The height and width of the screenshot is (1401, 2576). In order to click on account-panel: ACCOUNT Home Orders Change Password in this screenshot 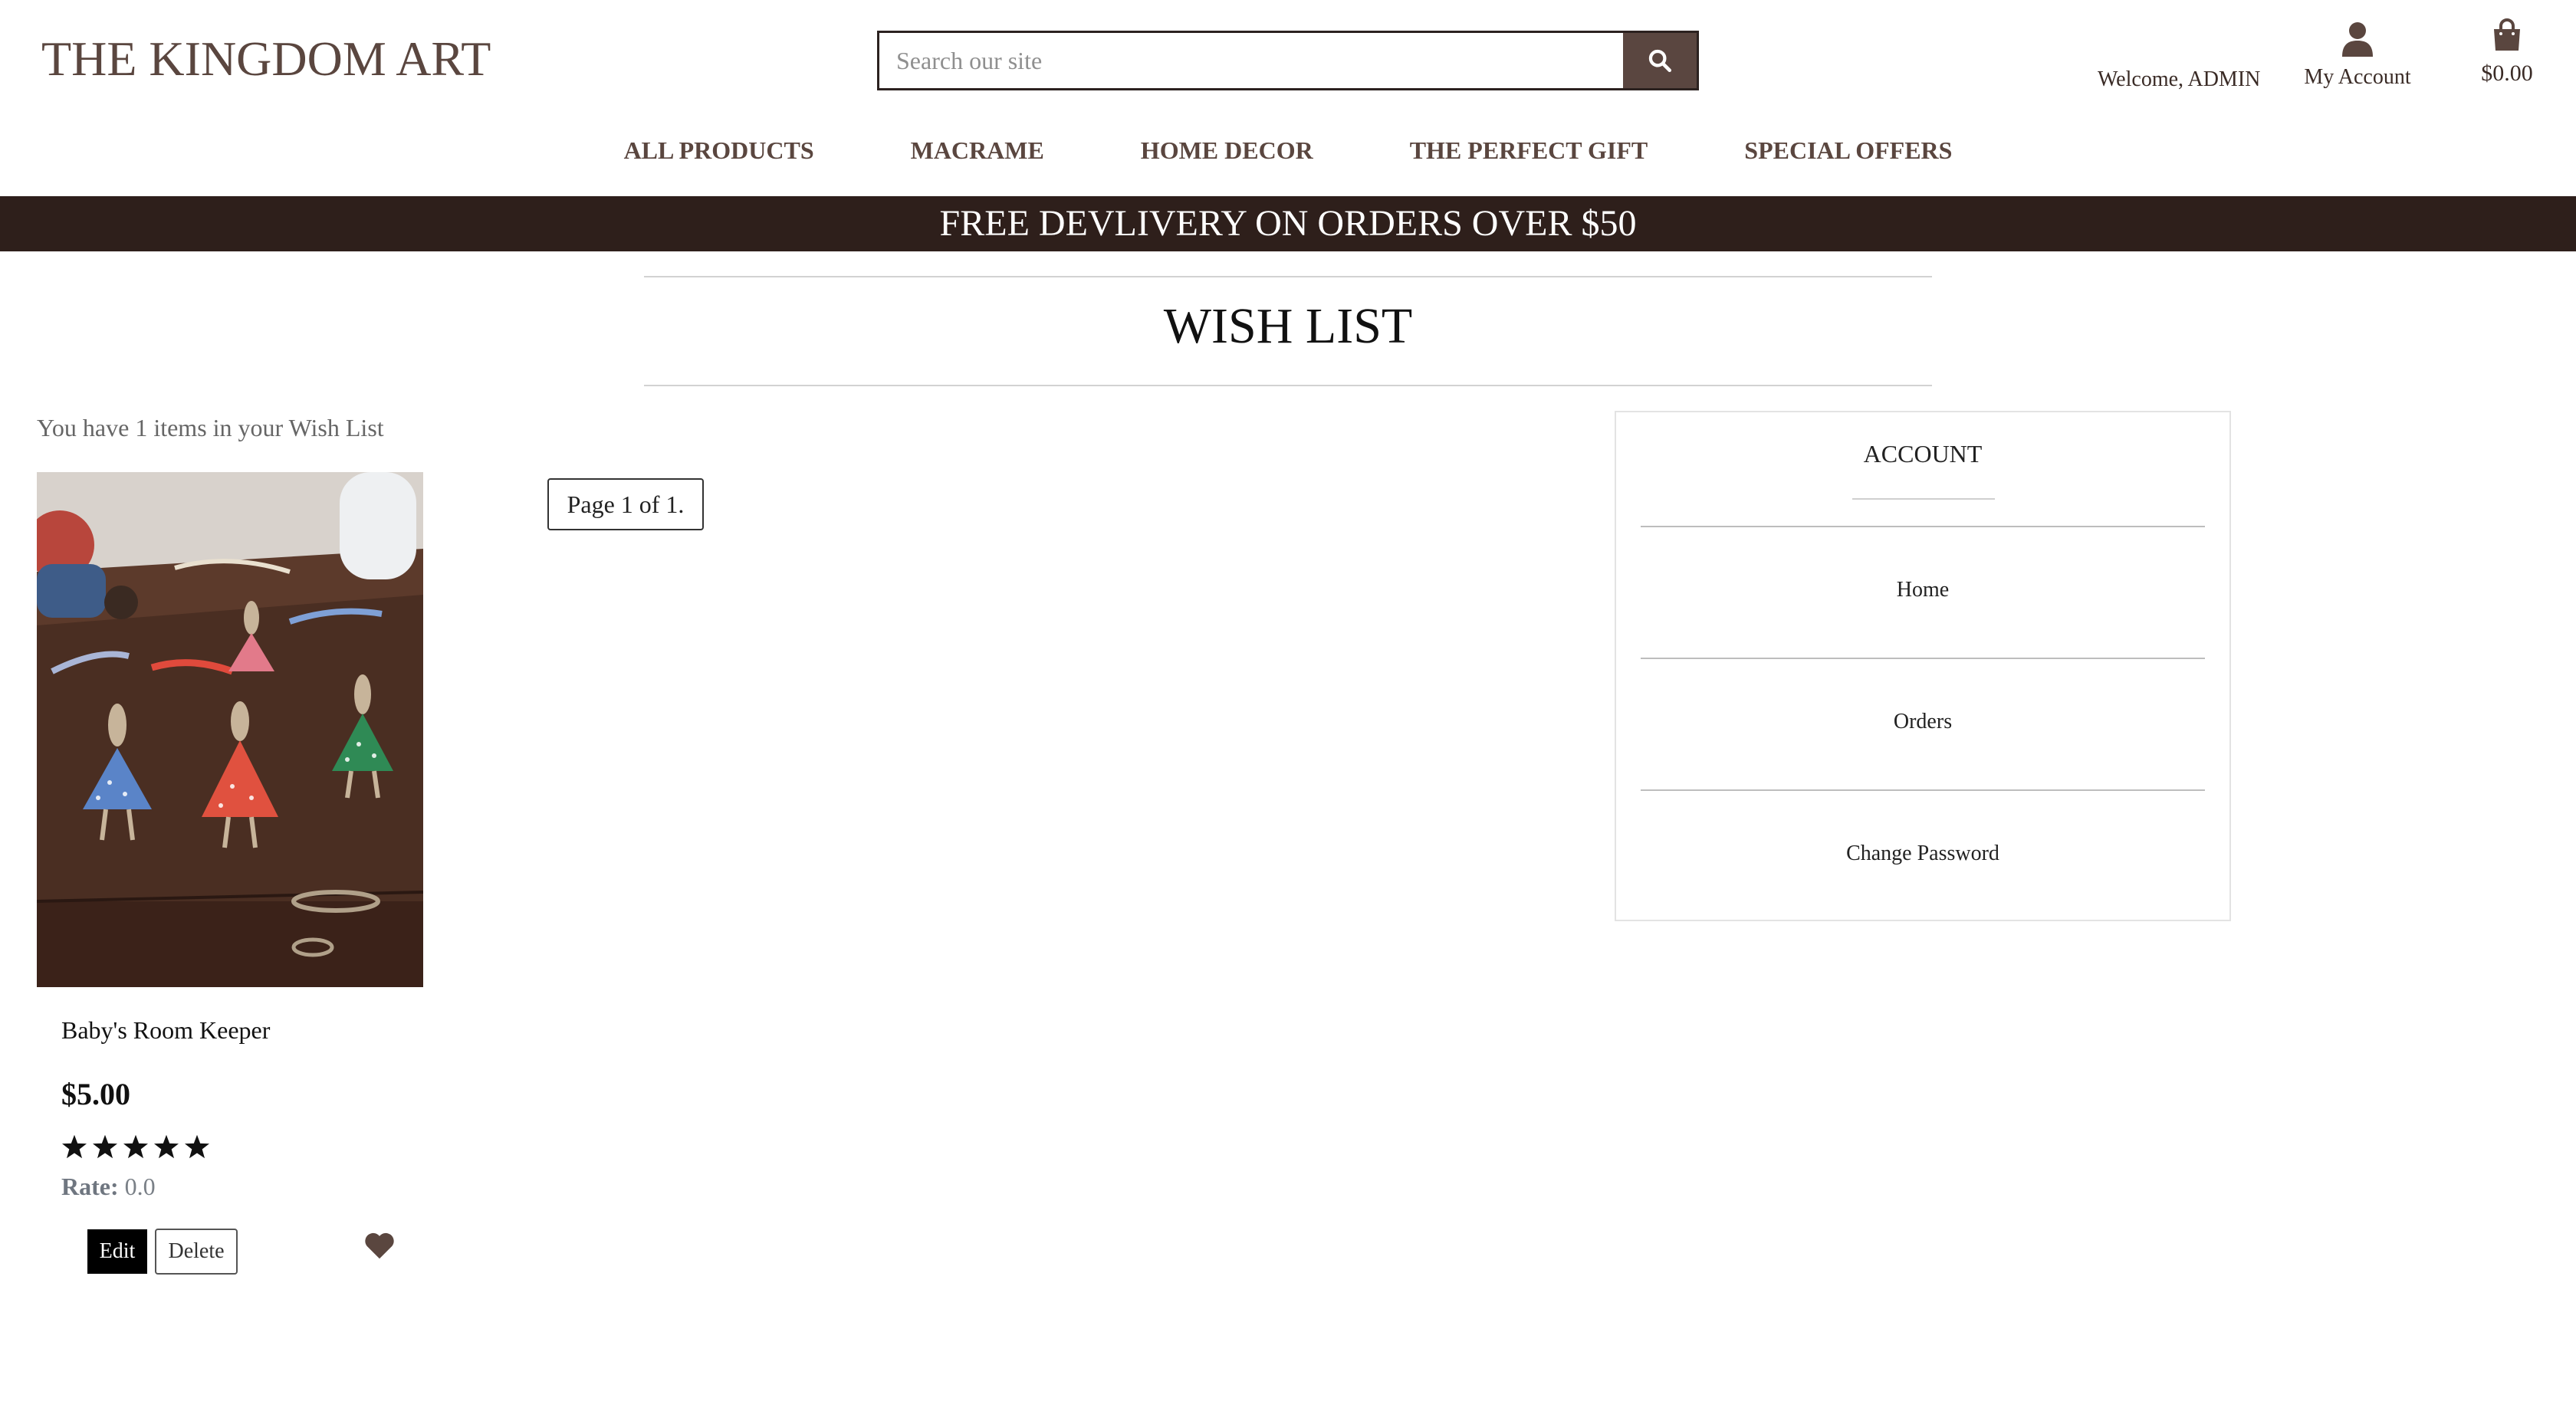, I will do `click(1923, 666)`.